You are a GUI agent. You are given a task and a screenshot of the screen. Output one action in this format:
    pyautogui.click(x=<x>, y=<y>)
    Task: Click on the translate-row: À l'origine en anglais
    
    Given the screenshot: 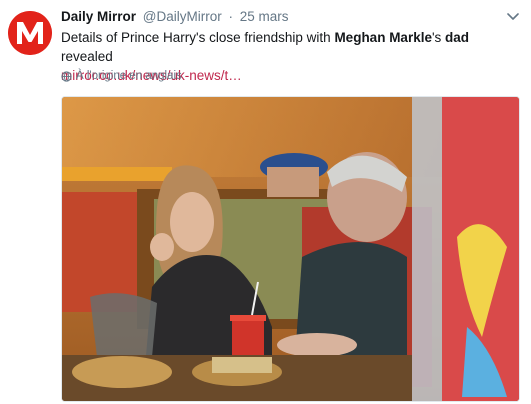 What is the action you would take?
    pyautogui.click(x=121, y=76)
    